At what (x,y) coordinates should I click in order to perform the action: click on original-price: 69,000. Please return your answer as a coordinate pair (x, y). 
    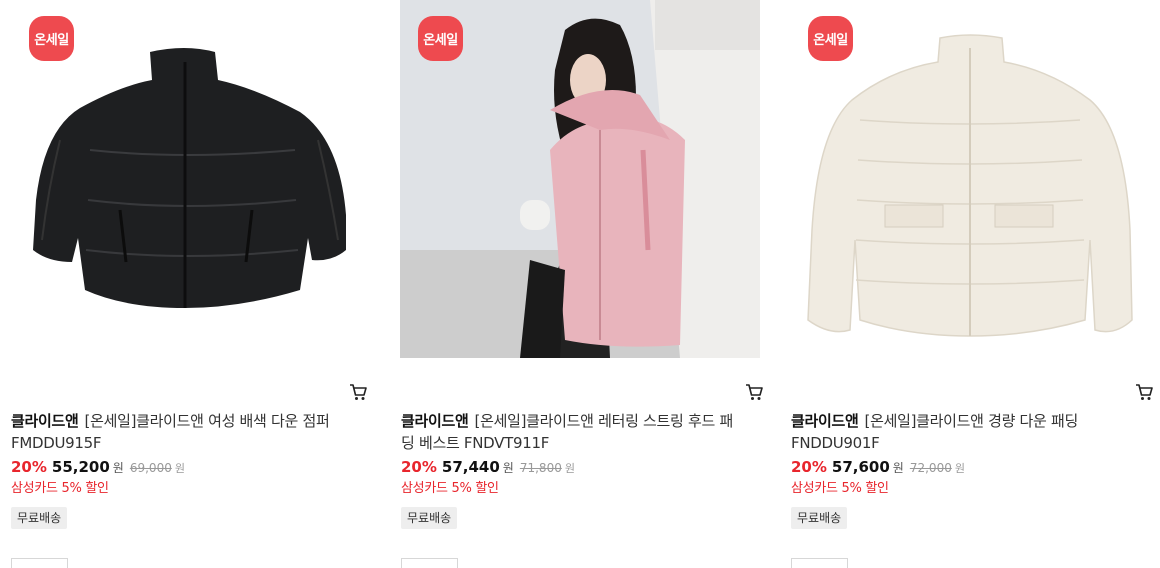
    Looking at the image, I should click on (150, 468).